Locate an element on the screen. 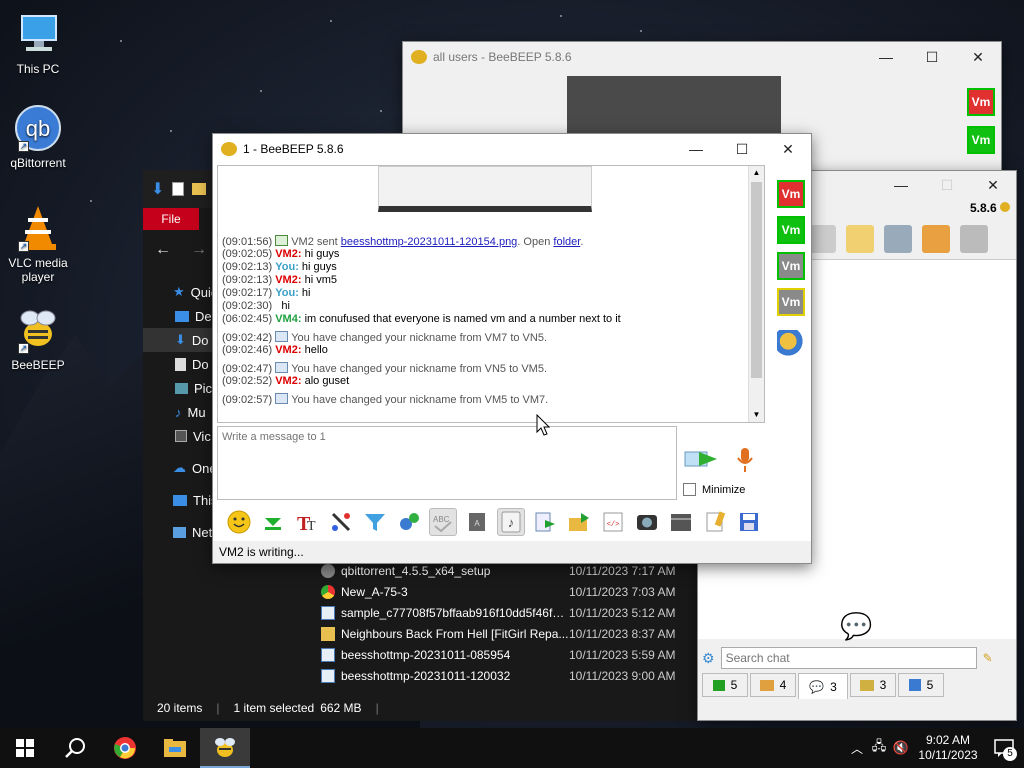 This screenshot has height=768, width=1024. down-arrow-icon: ⬇ is located at coordinates (157, 189).